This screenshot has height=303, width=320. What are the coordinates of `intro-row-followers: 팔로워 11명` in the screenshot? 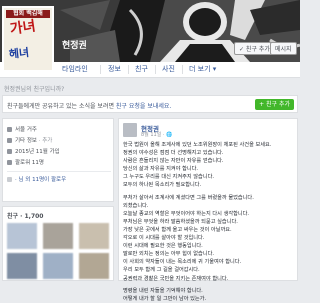 It's located at (25, 162).